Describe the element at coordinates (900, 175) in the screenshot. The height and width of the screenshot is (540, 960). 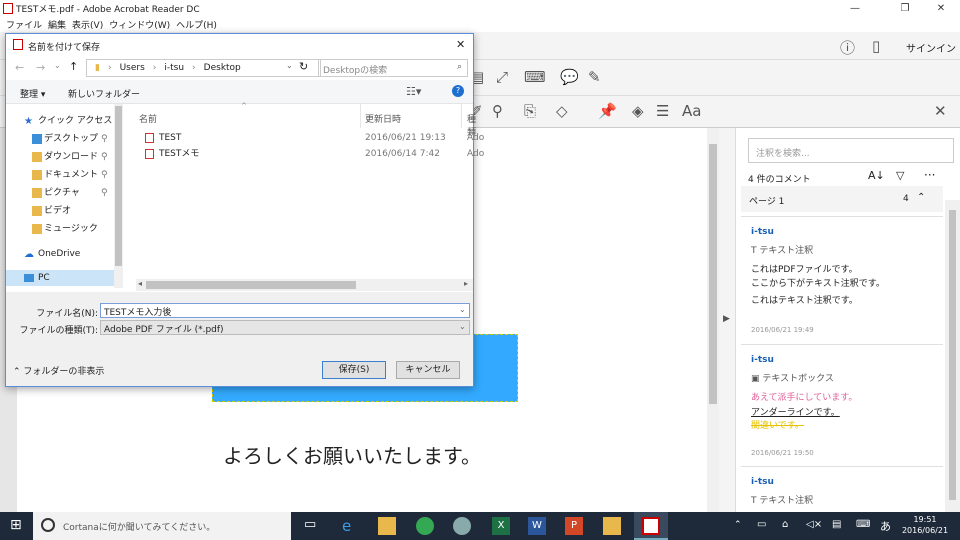
I see `filter-icon: ▽` at that location.